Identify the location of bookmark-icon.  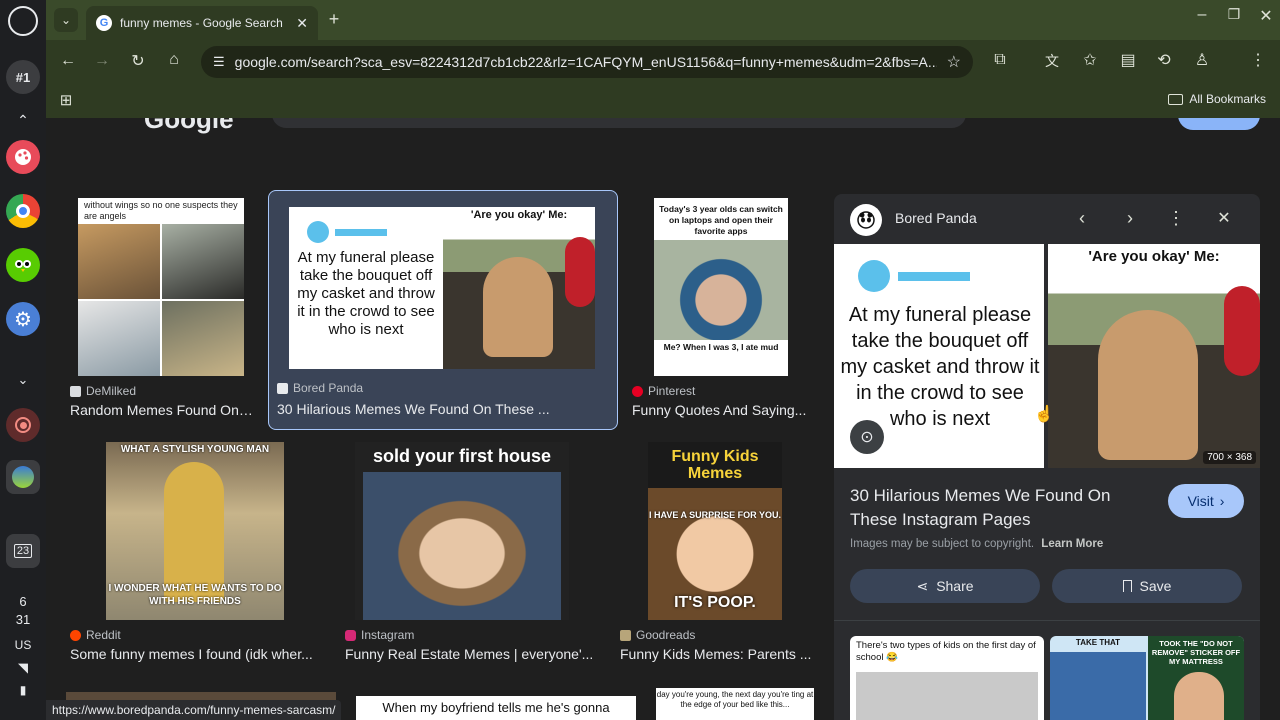
(1127, 586).